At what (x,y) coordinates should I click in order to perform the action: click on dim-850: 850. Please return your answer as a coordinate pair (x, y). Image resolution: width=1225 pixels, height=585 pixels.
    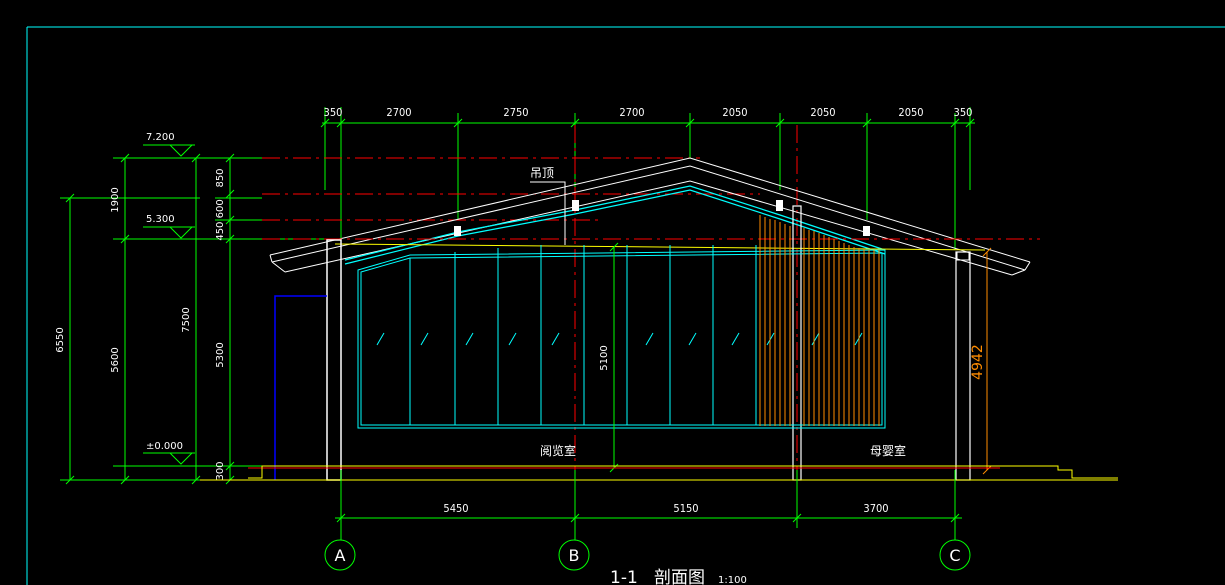
    Looking at the image, I should click on (220, 177).